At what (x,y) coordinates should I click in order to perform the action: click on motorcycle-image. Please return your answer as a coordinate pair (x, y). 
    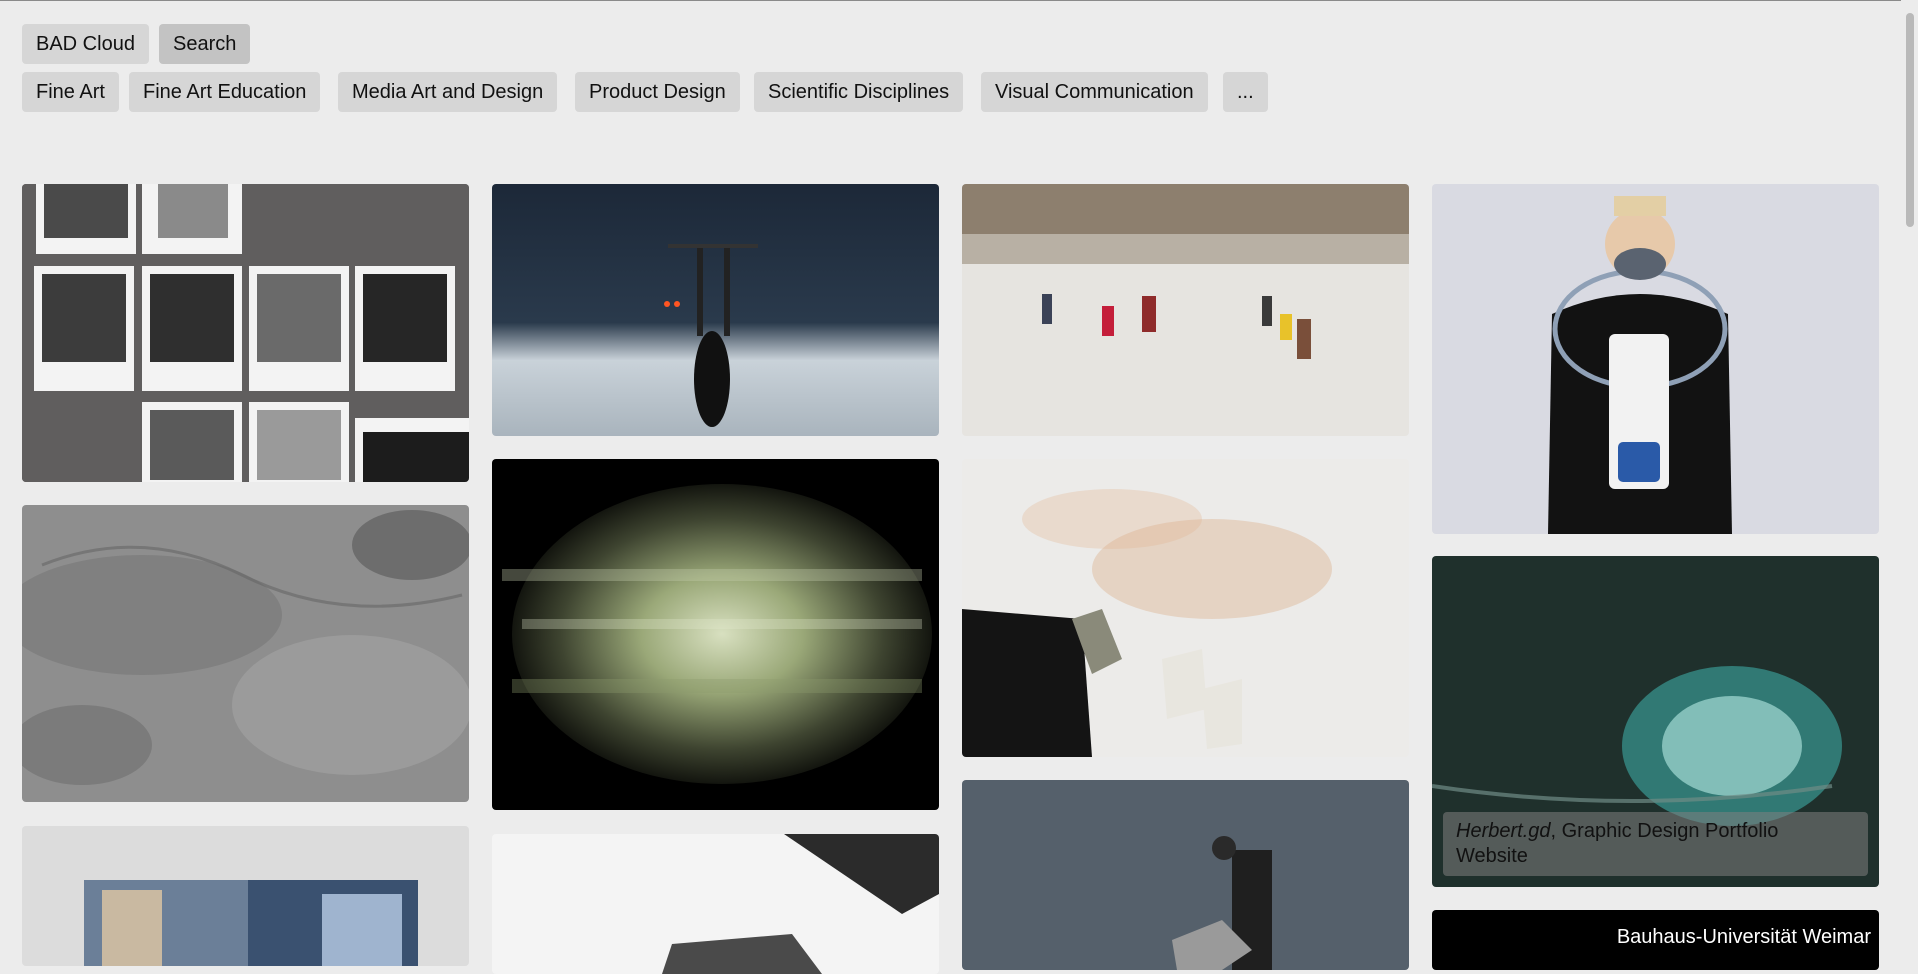
    Looking at the image, I should click on (715, 310).